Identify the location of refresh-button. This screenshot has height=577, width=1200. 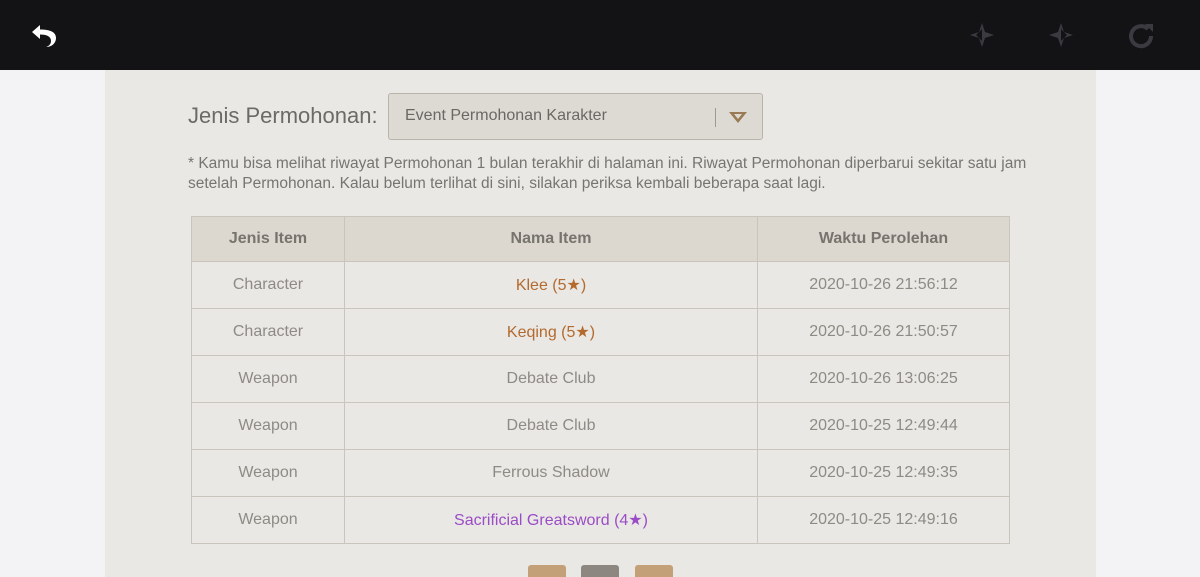
(1141, 35).